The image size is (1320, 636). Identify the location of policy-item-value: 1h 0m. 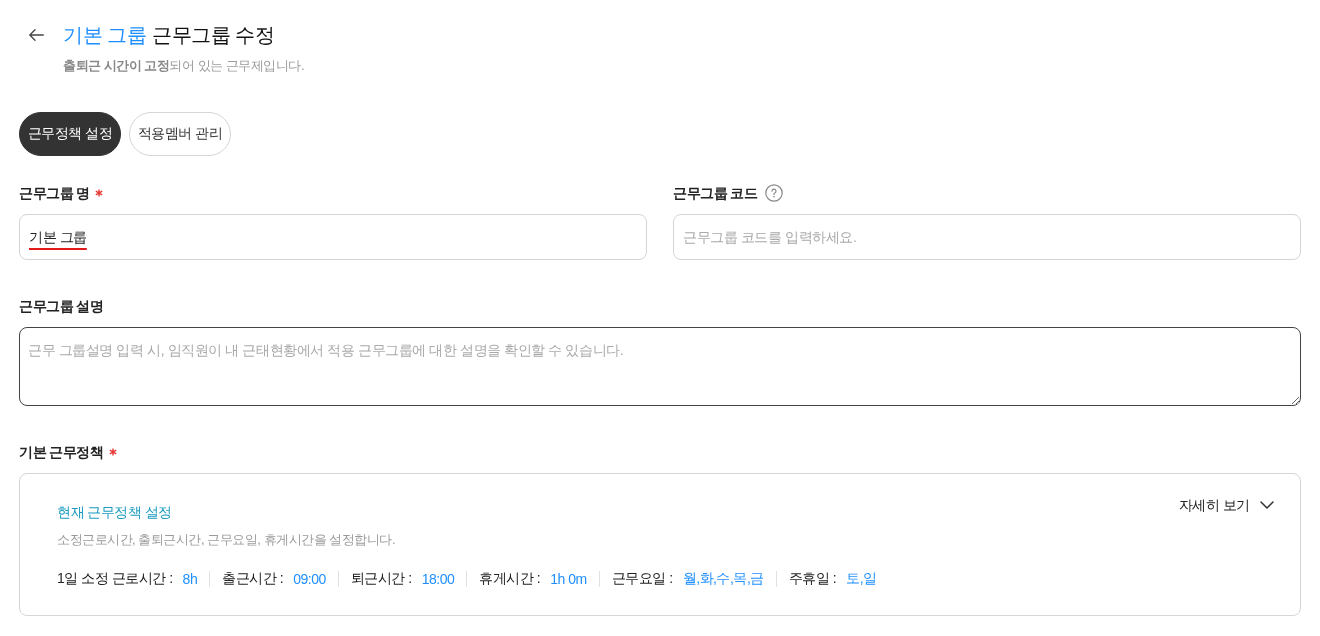
(568, 579).